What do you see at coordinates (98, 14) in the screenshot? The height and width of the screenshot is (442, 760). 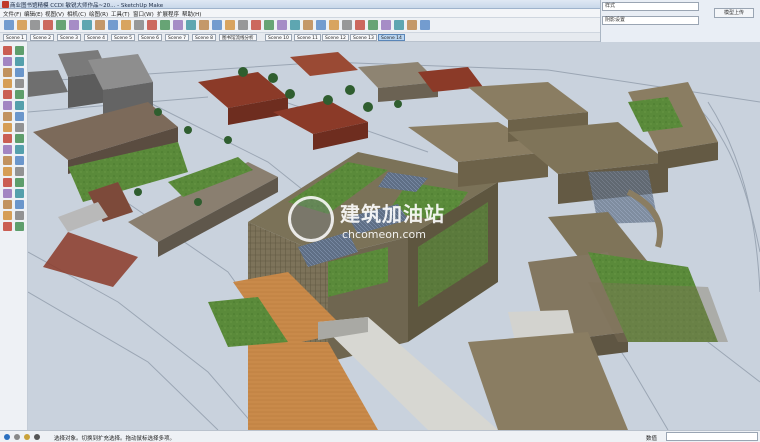 I see `menu-draw: 绘图(R)` at bounding box center [98, 14].